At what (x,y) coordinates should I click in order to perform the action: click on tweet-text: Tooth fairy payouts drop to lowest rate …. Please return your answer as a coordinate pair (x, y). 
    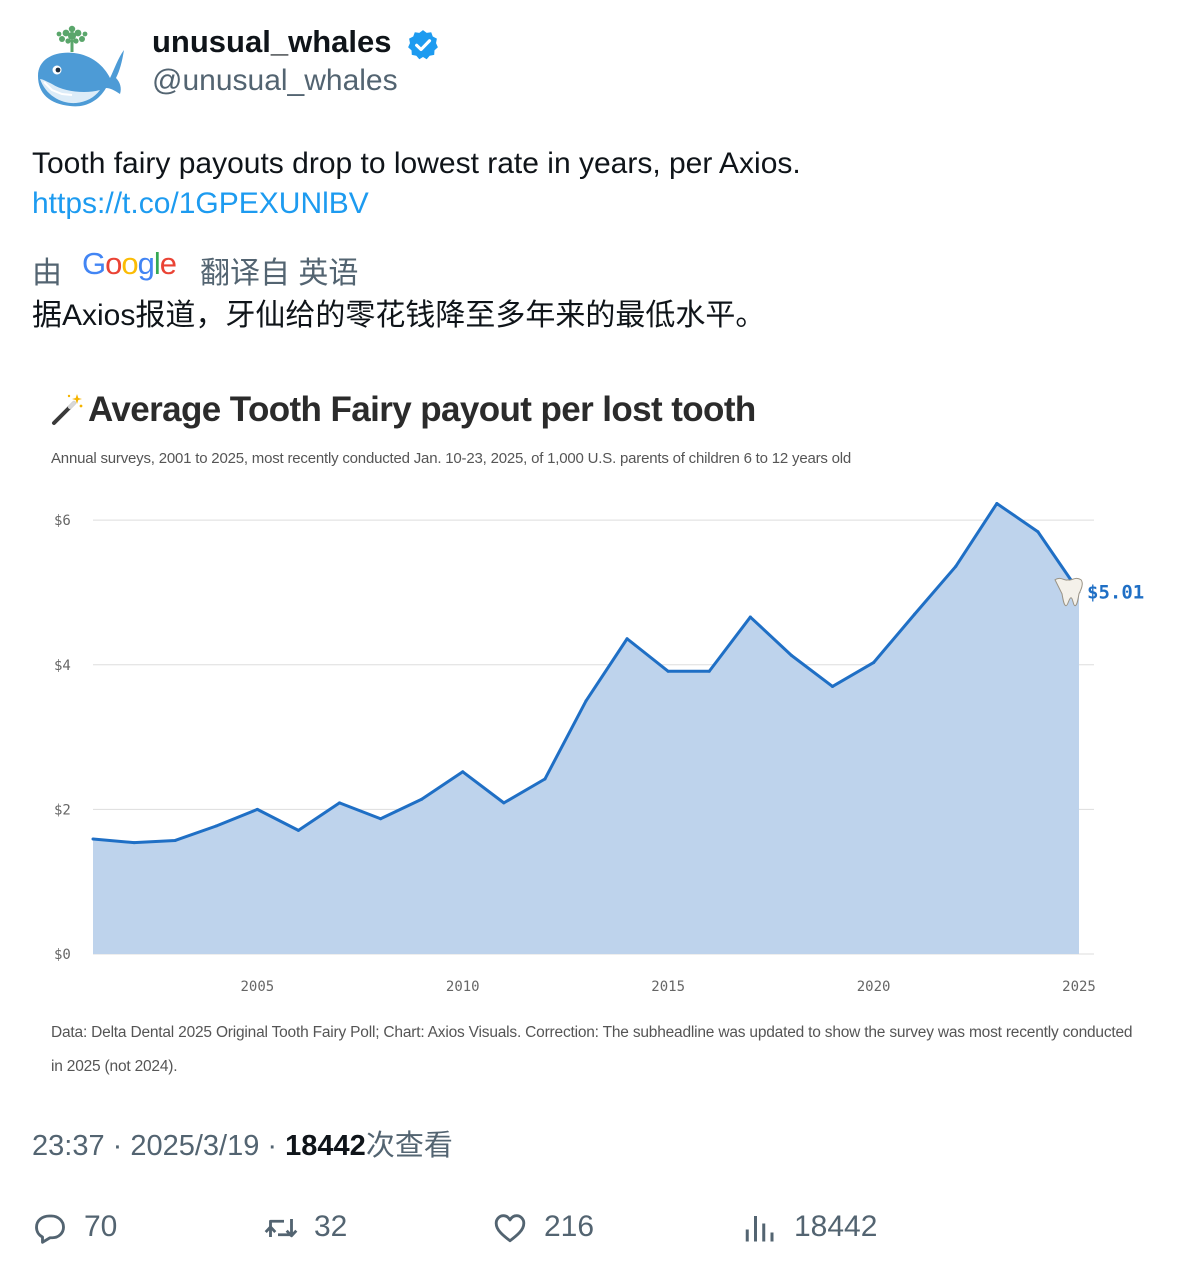
    Looking at the image, I should click on (416, 163).